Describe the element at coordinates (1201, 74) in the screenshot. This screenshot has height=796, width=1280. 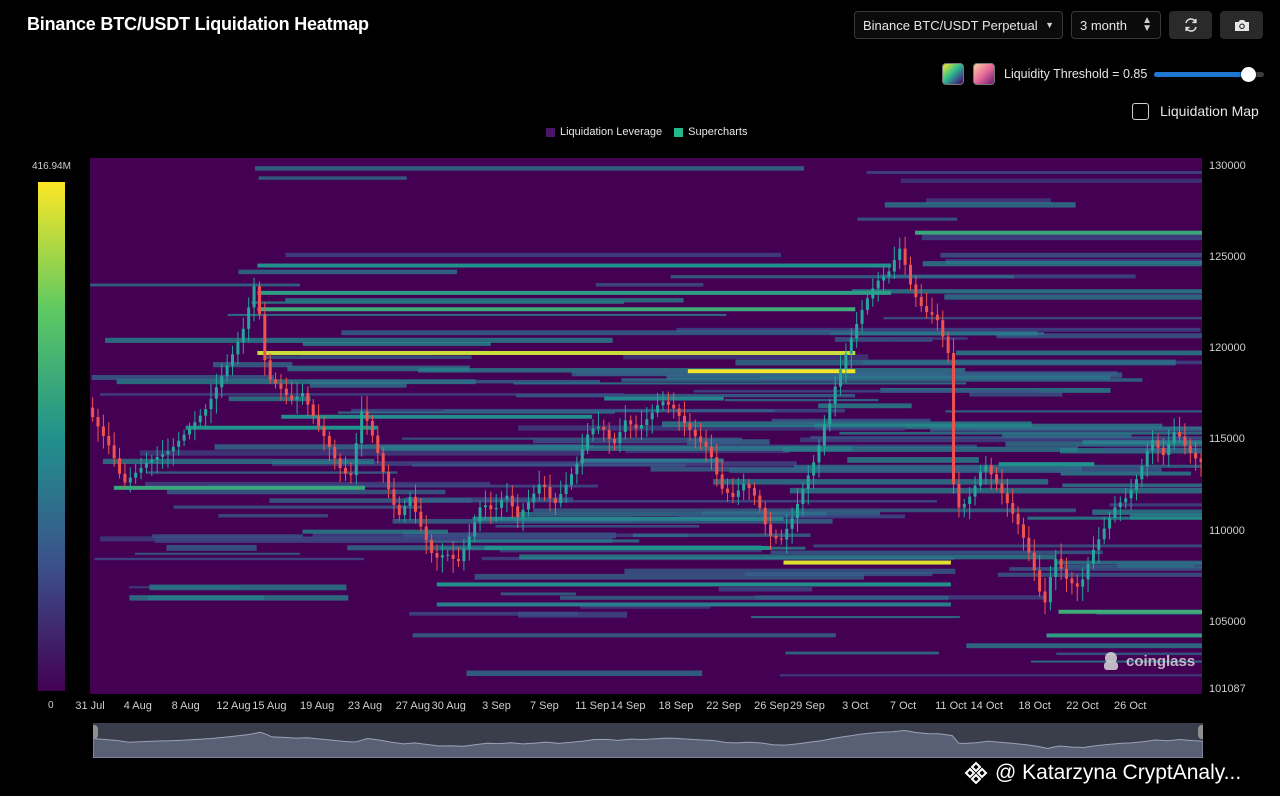
I see `slider-fill` at that location.